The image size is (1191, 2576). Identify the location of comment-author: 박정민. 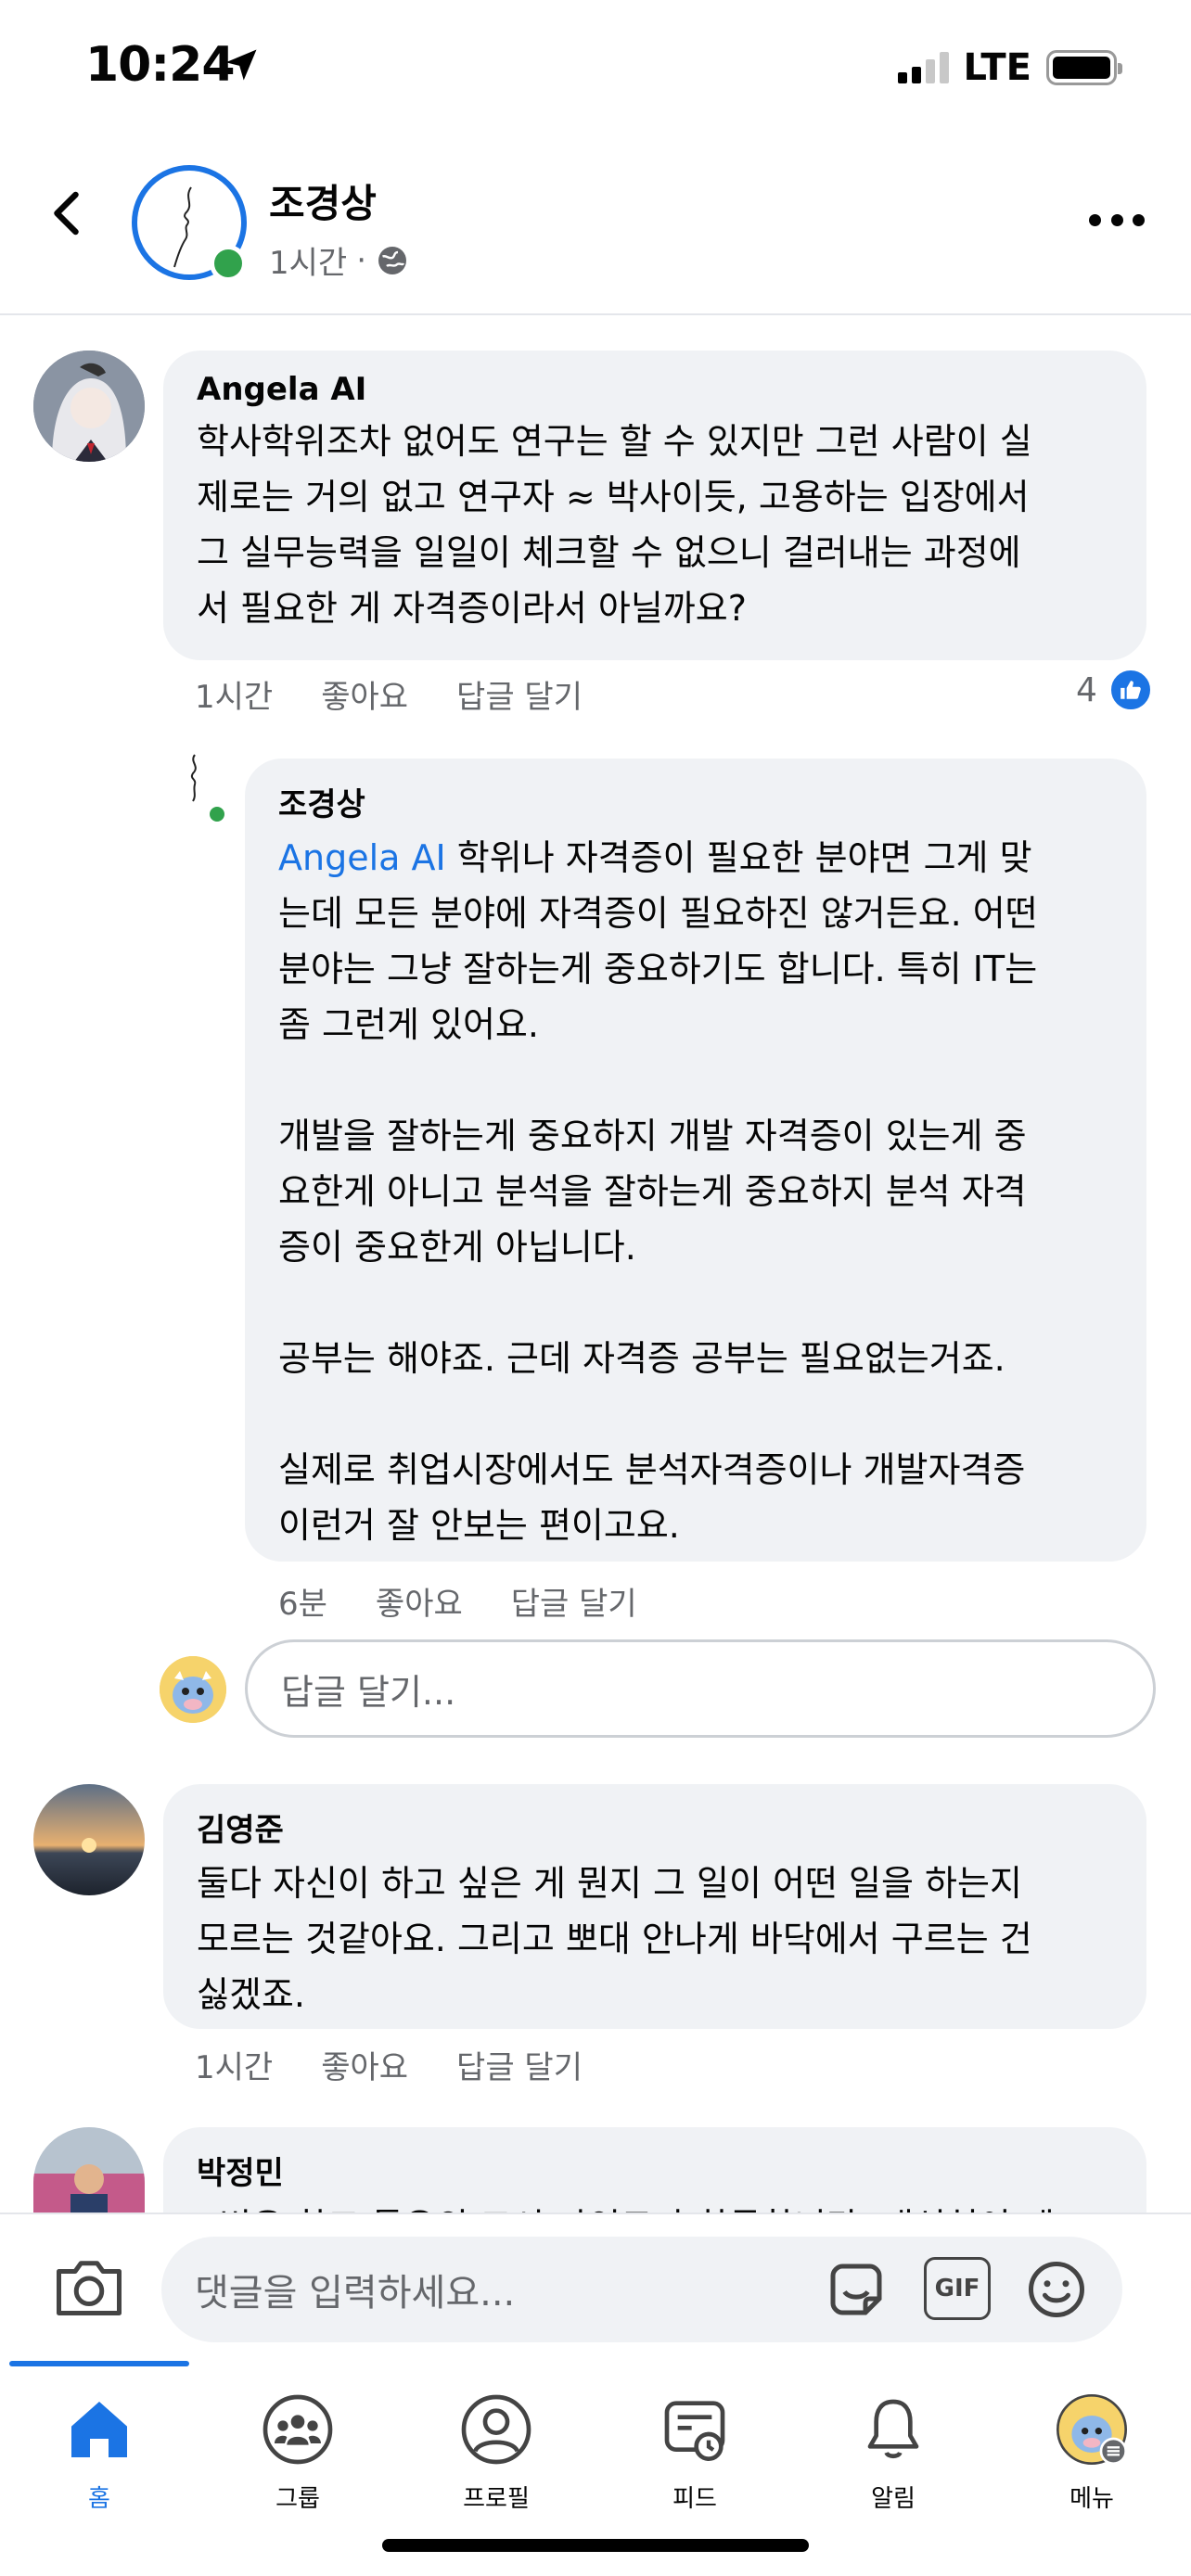
(655, 2170).